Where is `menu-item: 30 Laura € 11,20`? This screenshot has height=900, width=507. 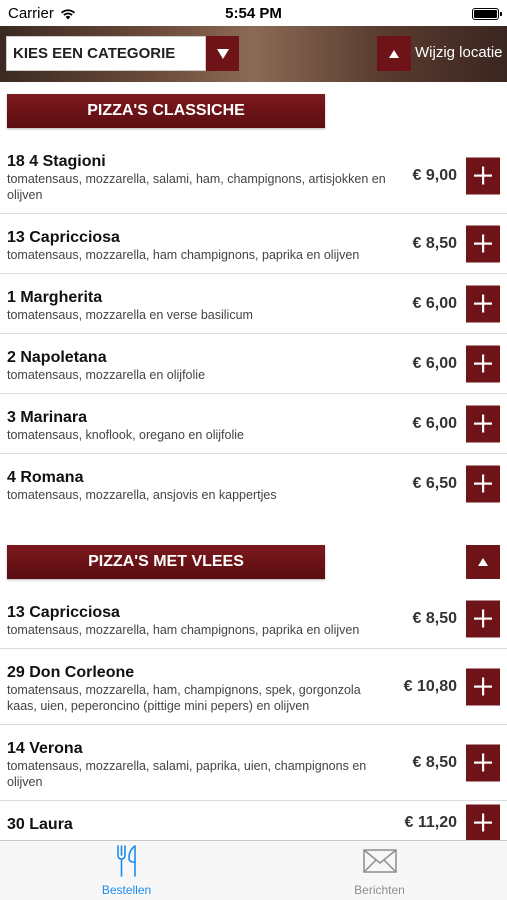
menu-item: 30 Laura € 11,20 is located at coordinates (253, 820).